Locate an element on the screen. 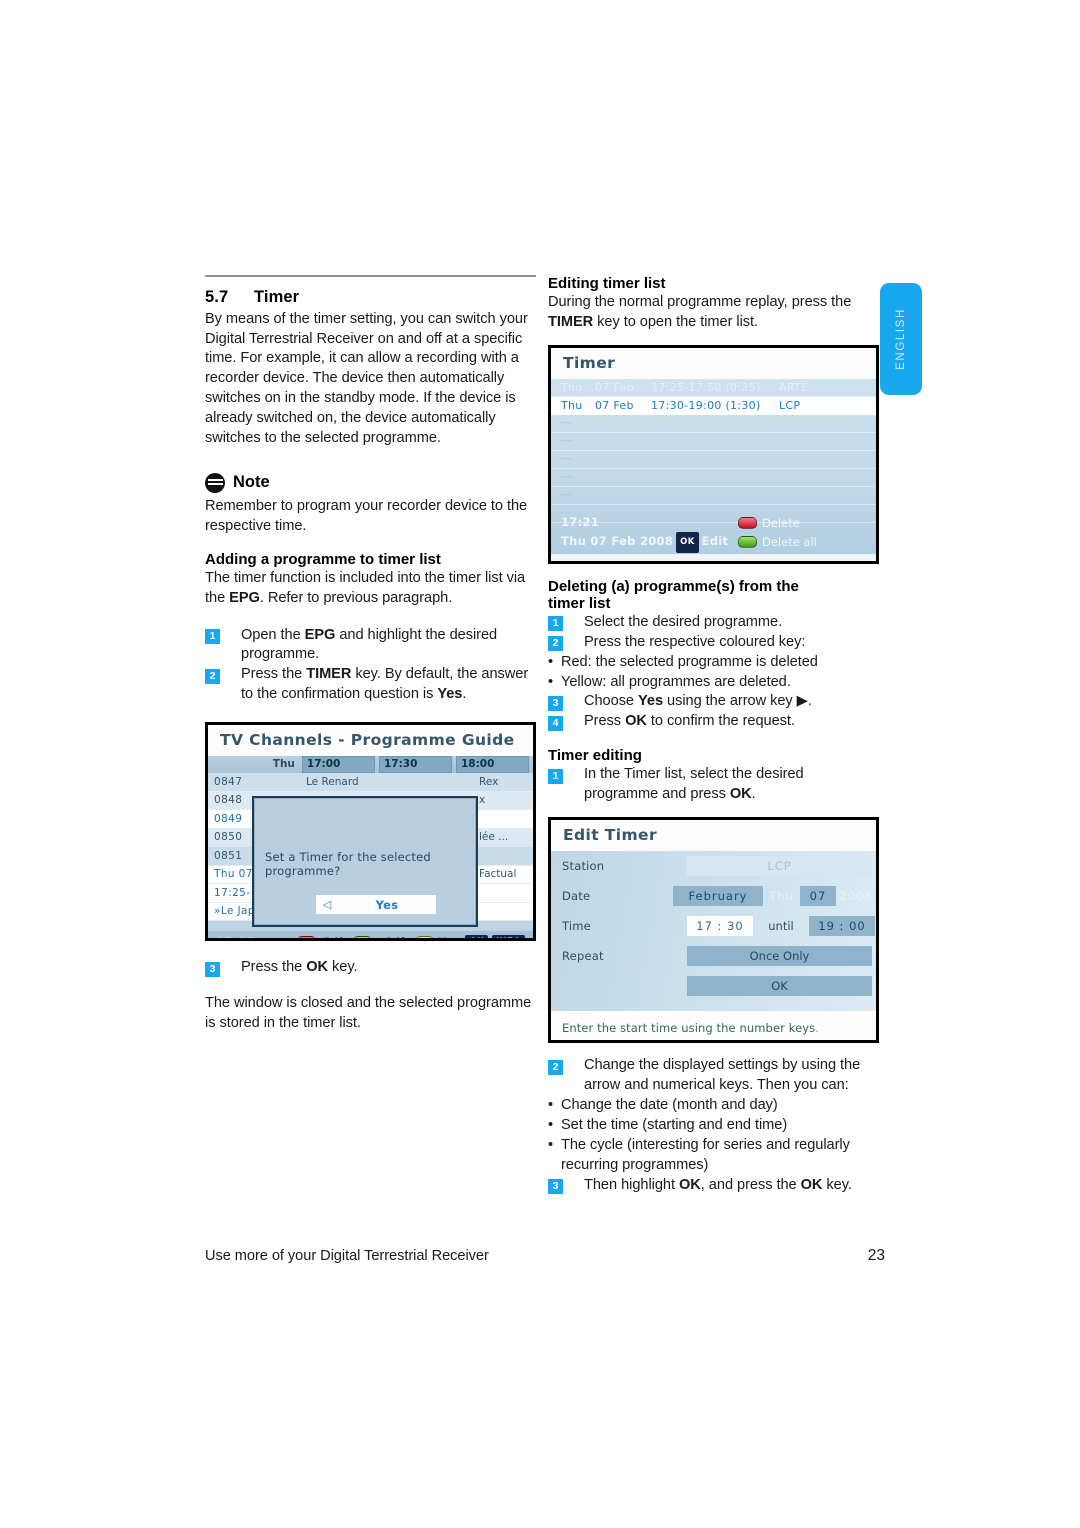 Image resolution: width=1080 pixels, height=1528 pixels. step-item: 2 Press the respective coloured key: is located at coordinates (713, 643).